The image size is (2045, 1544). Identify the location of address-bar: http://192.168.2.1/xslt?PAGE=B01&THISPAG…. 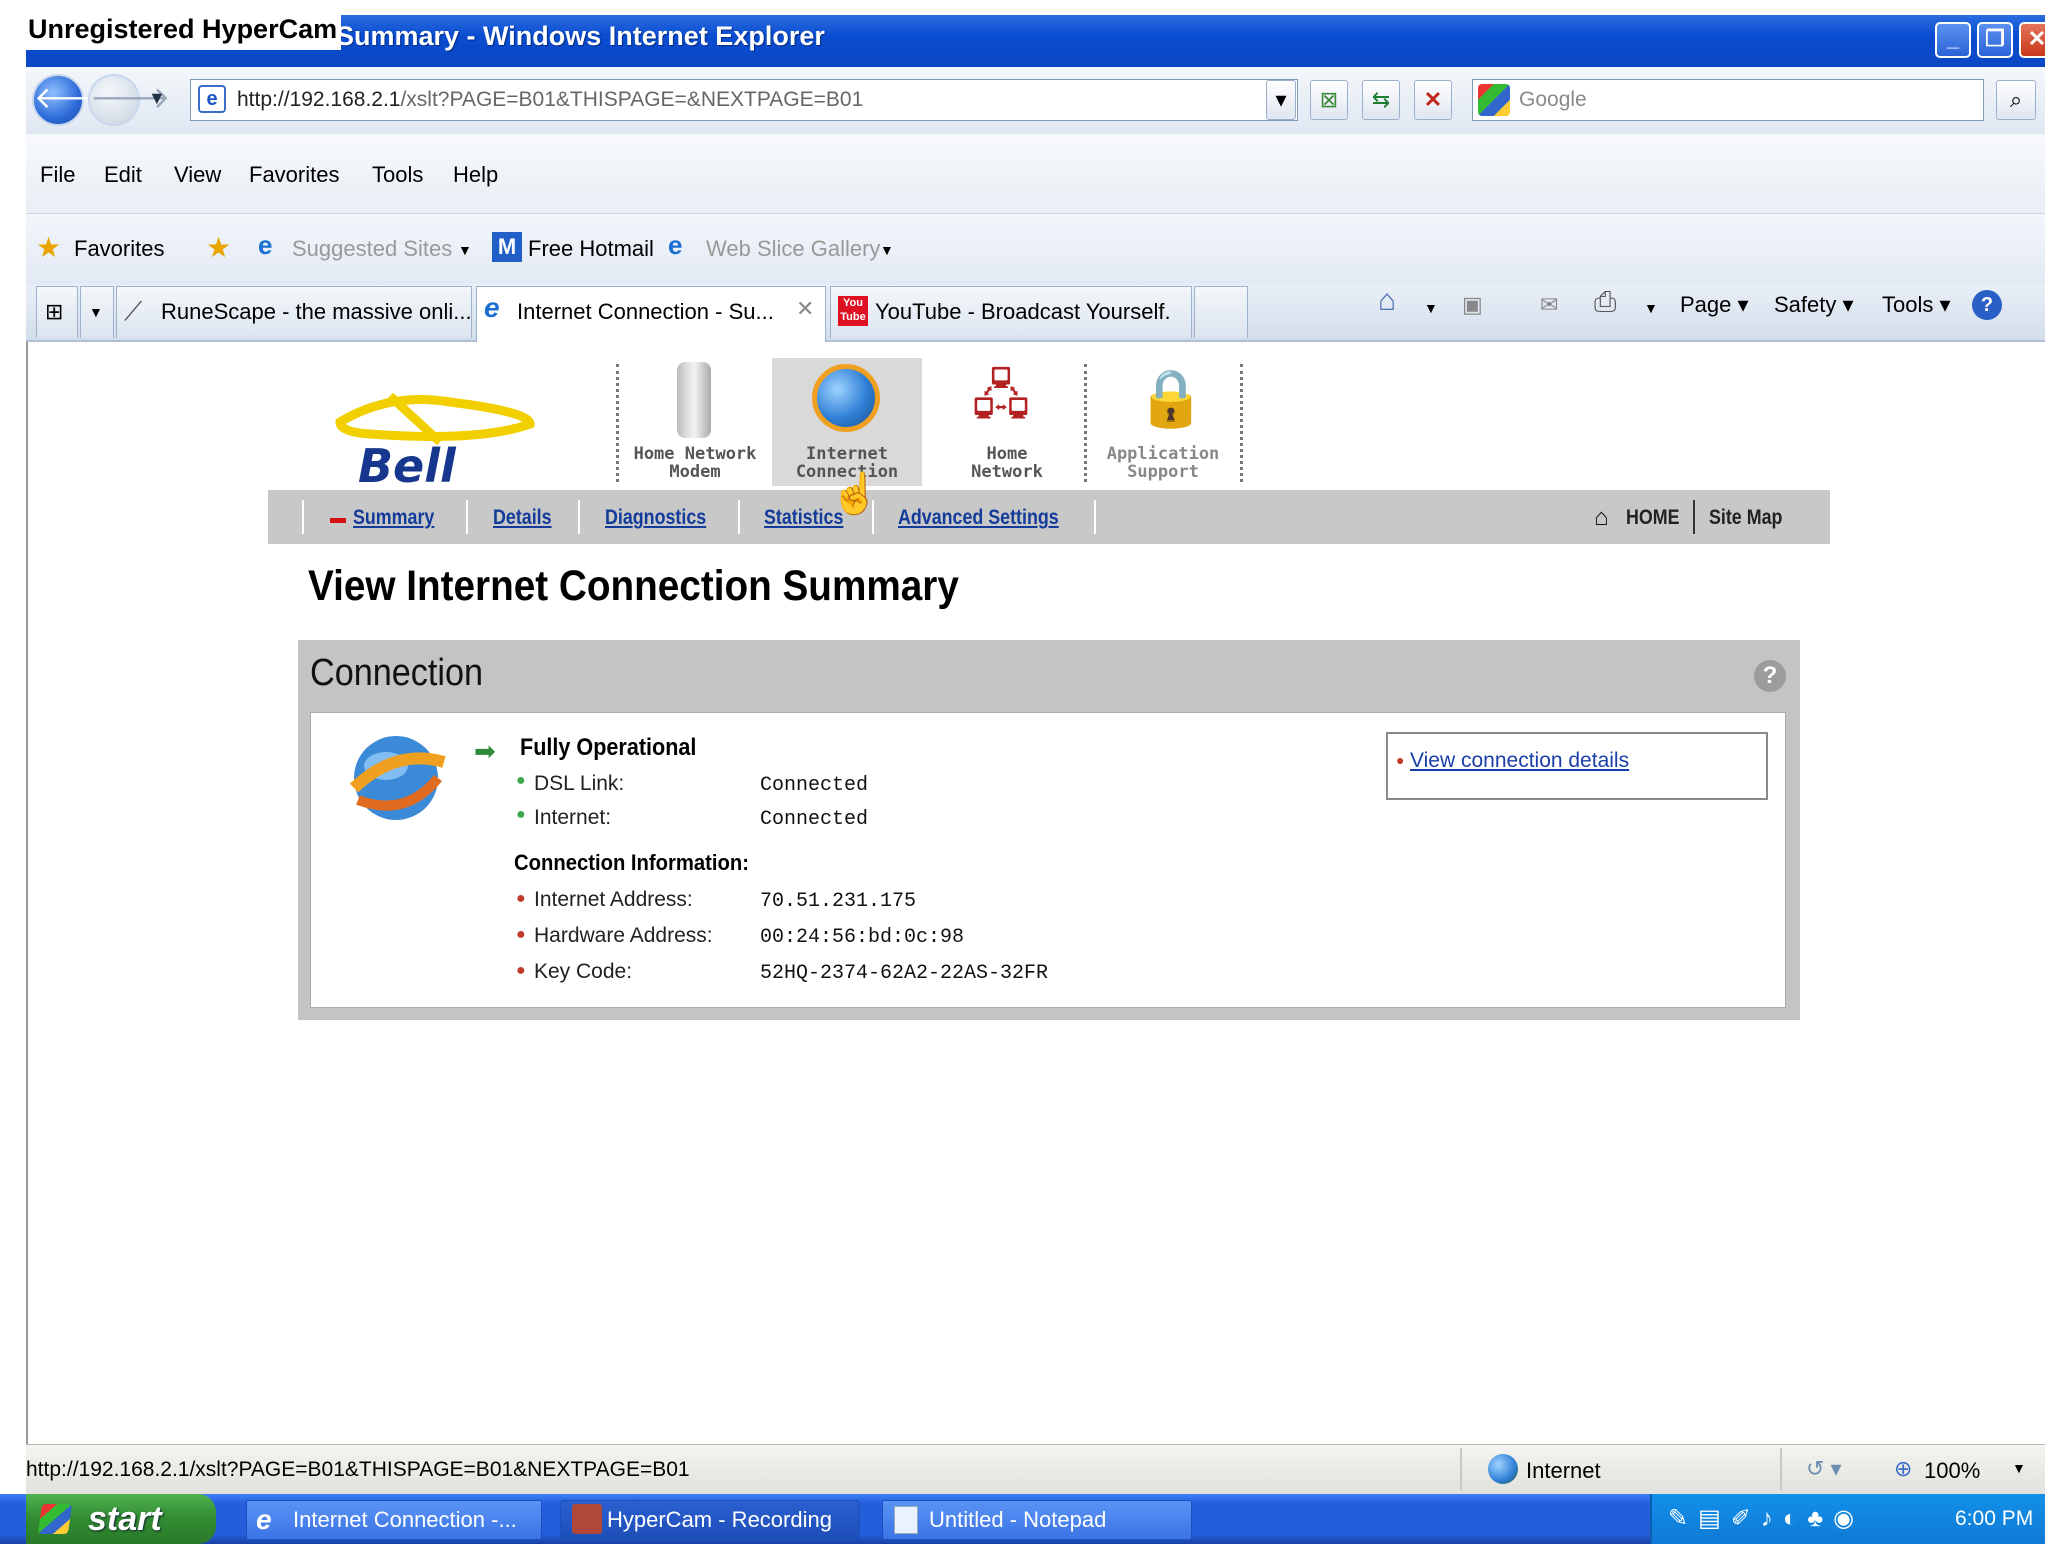
(744, 100).